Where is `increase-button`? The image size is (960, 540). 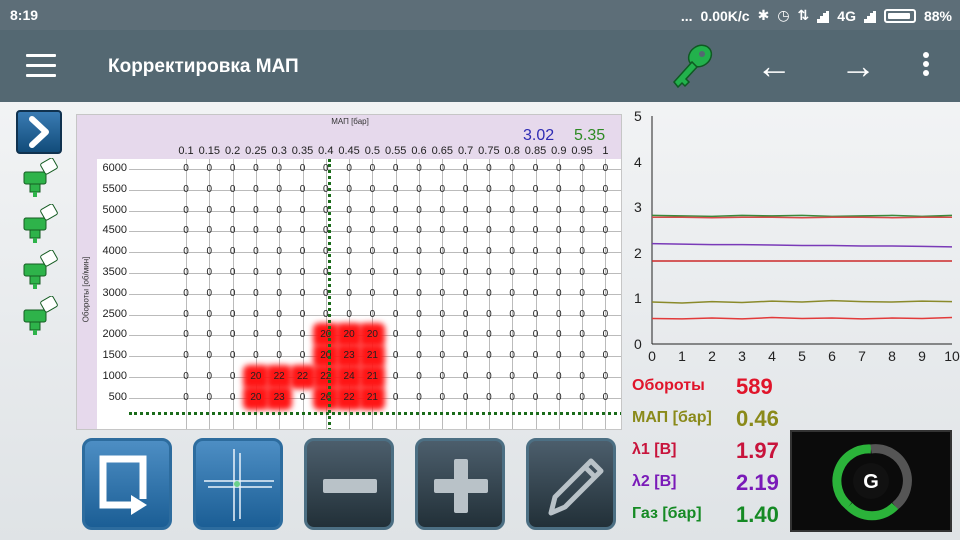 increase-button is located at coordinates (460, 484).